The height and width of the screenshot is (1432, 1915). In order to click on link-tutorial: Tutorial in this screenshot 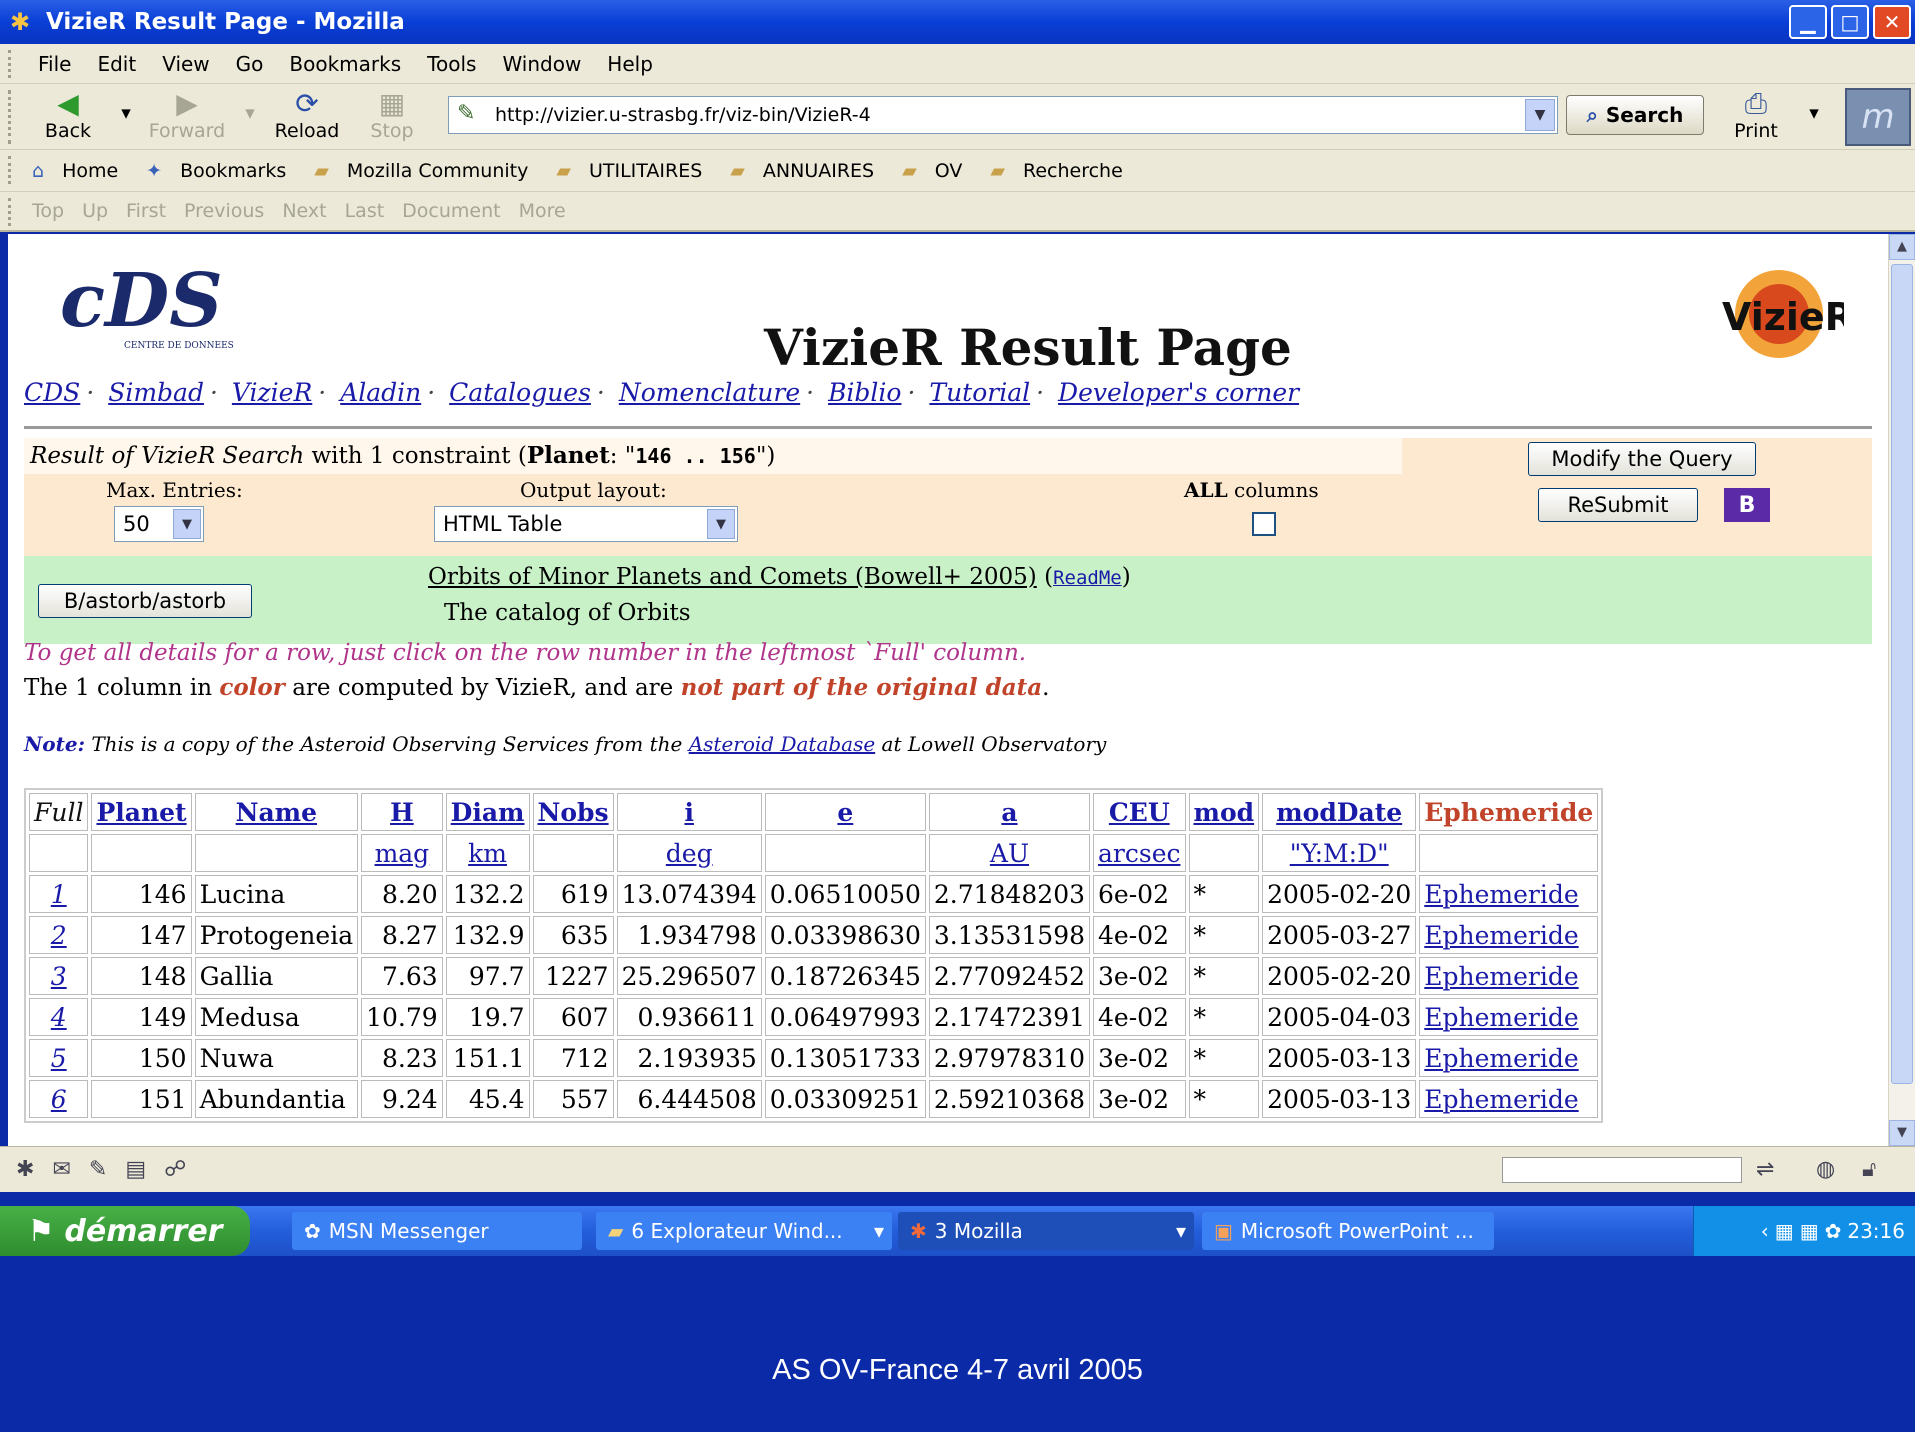, I will do `click(979, 392)`.